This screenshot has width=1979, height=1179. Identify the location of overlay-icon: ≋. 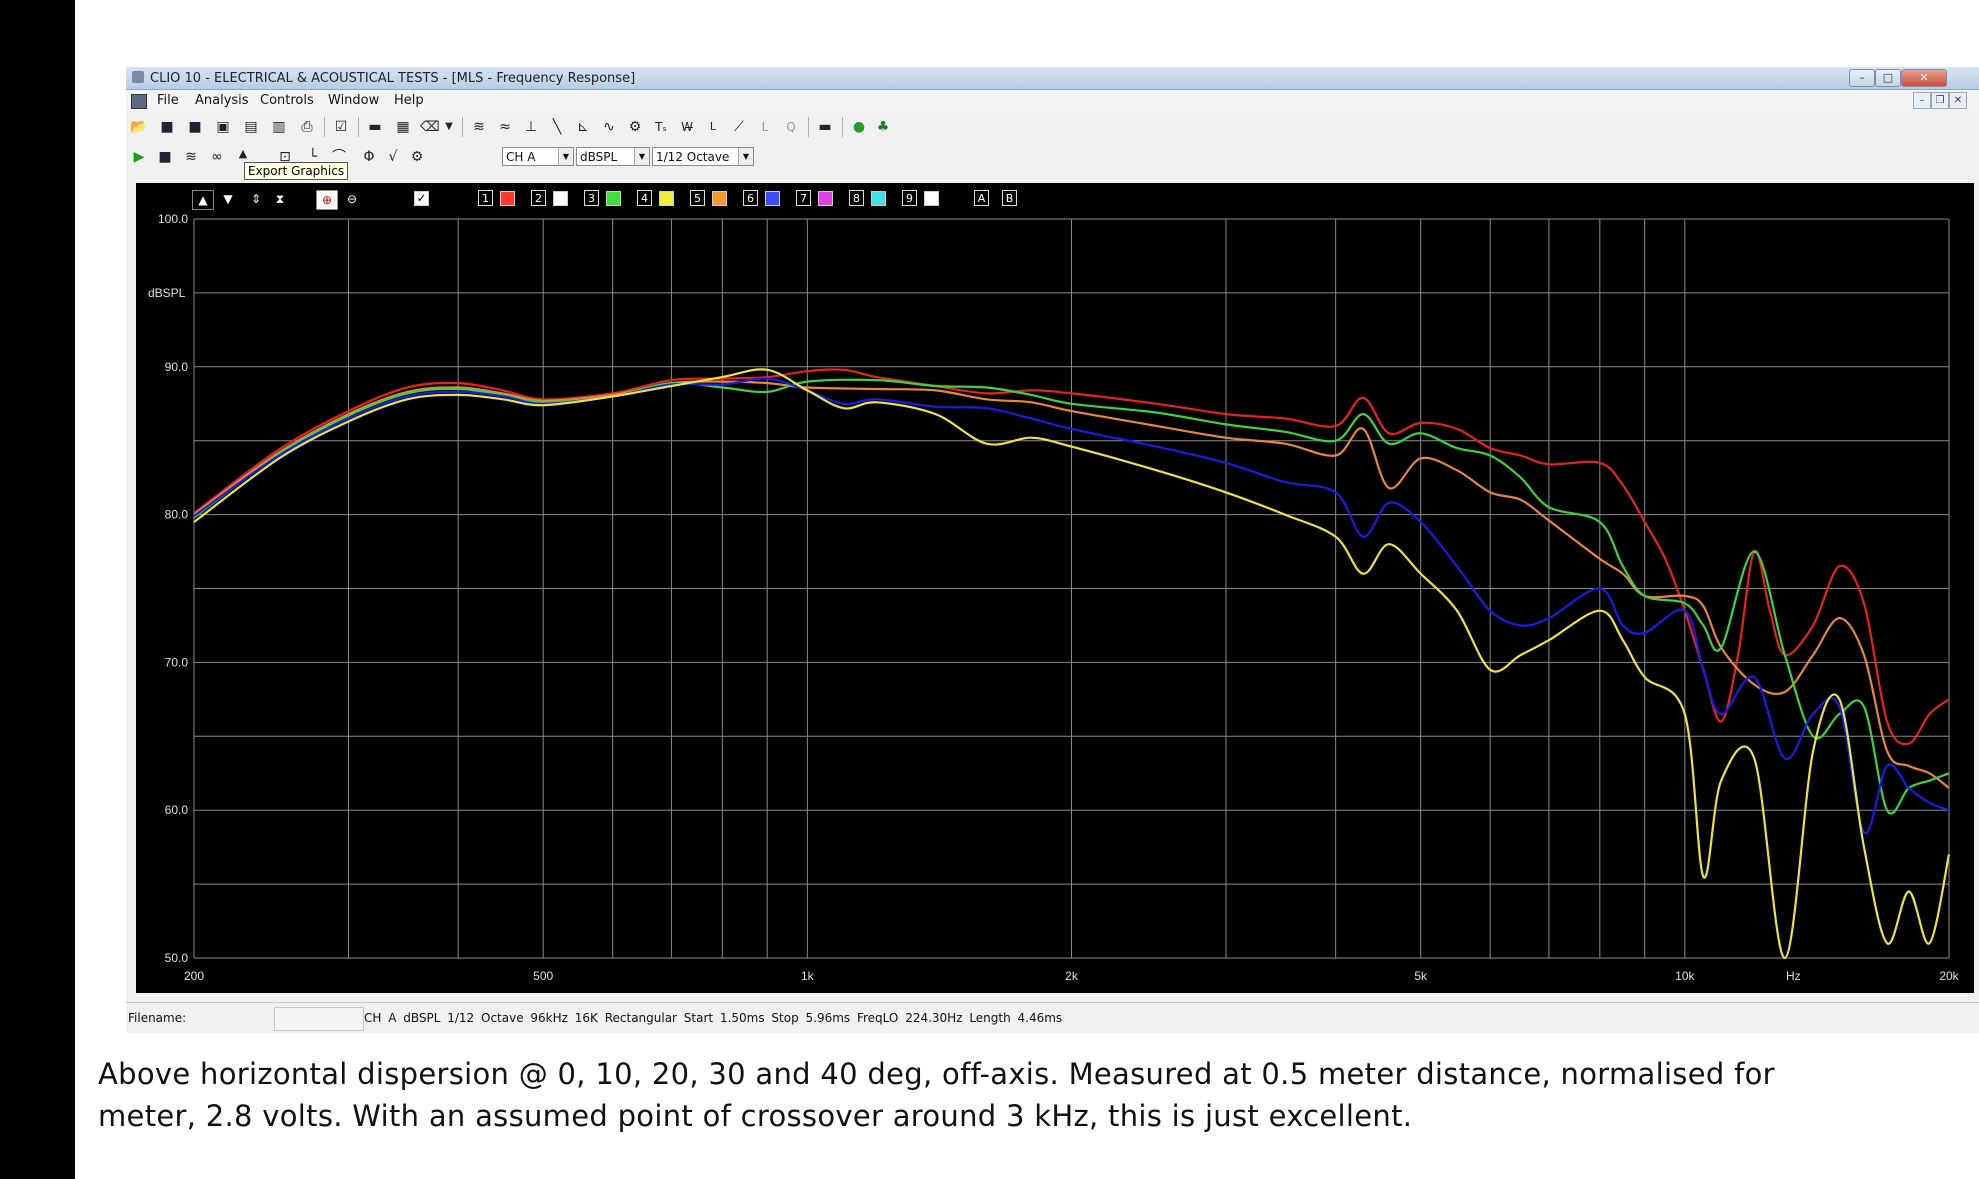
(191, 157).